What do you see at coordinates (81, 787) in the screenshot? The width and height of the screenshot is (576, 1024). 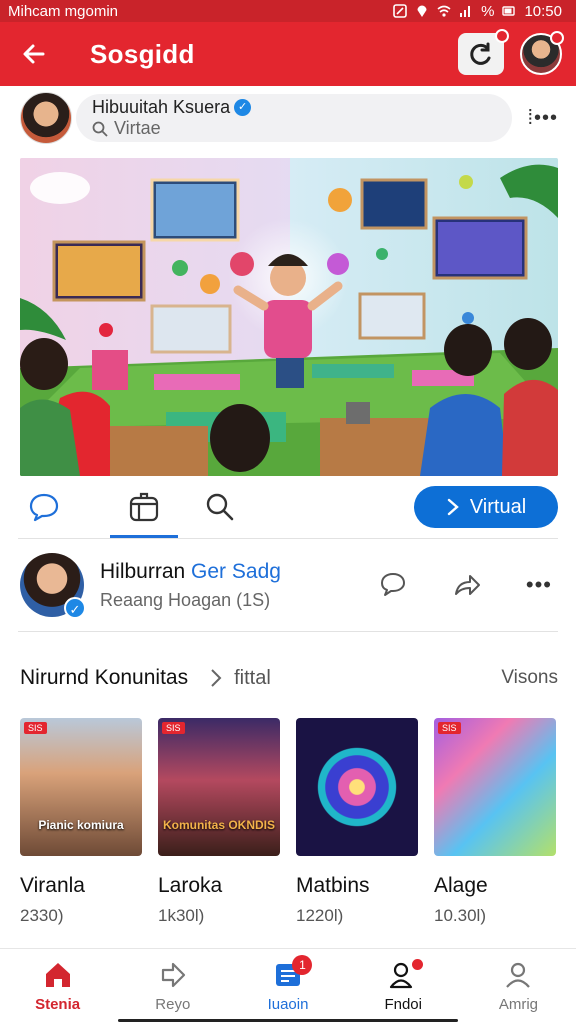 I see `card-thumbnail: SIS Pianic komiura` at bounding box center [81, 787].